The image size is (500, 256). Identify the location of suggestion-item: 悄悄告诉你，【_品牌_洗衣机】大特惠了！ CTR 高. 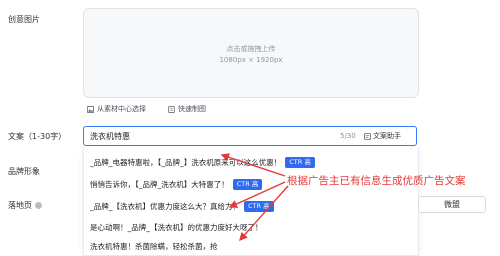
(176, 184).